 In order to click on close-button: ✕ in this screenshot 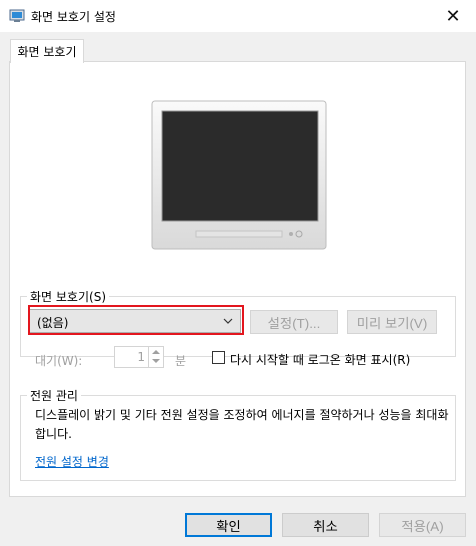, I will do `click(453, 16)`.